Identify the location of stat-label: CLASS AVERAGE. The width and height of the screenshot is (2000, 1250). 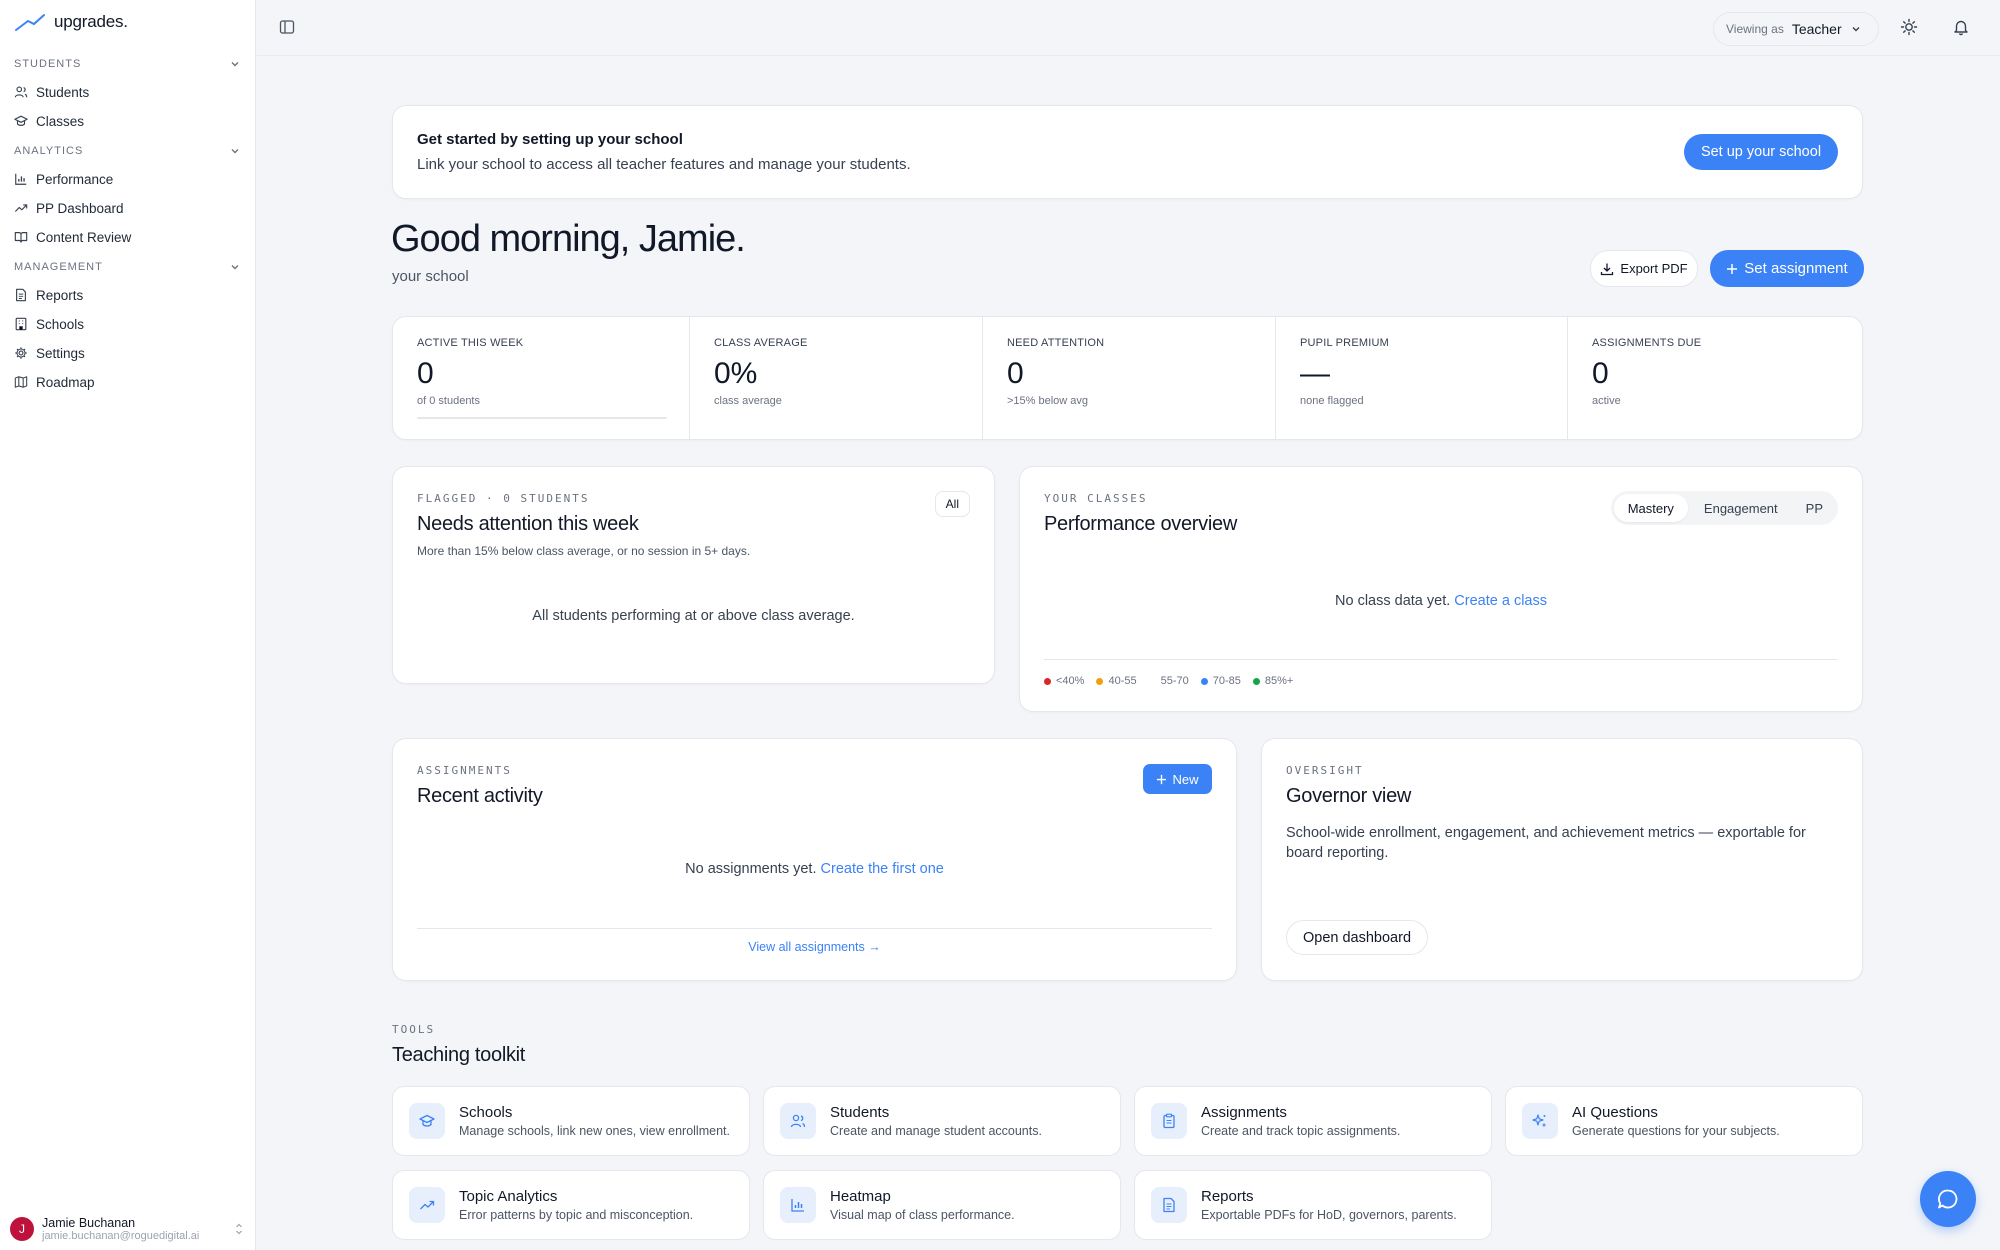
(761, 343).